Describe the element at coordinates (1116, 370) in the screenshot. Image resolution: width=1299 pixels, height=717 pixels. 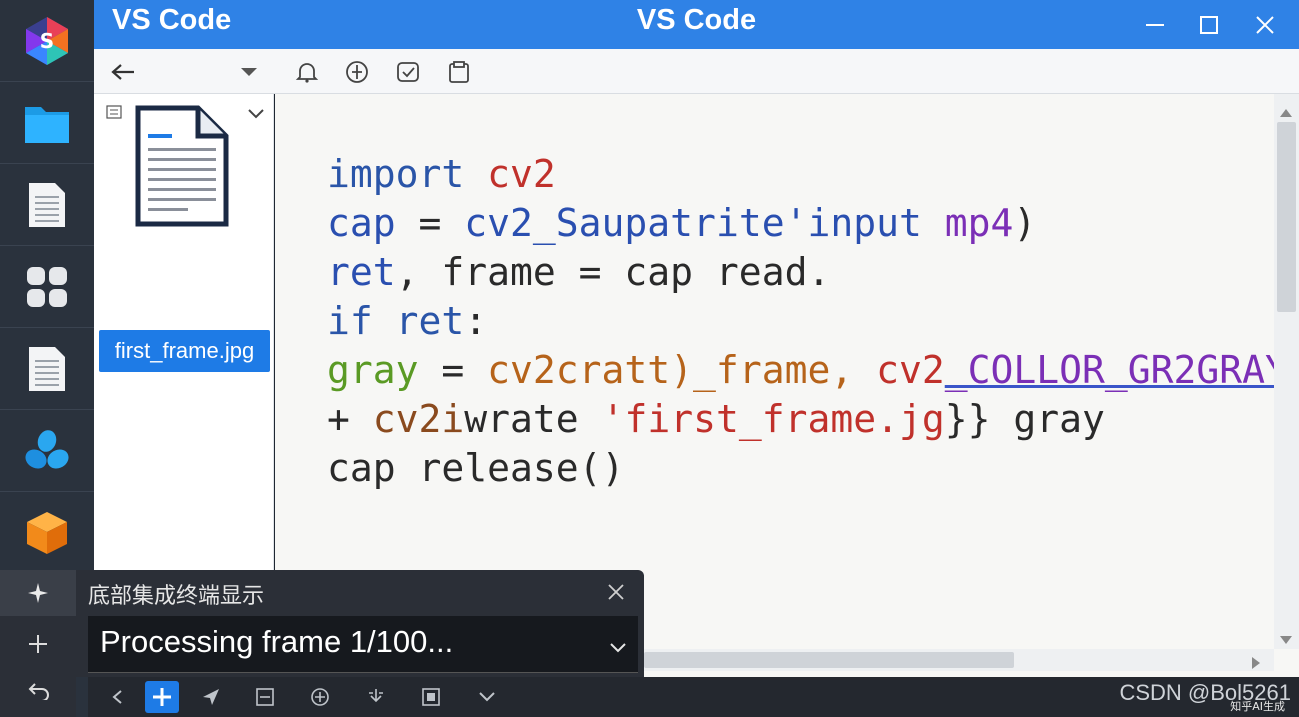
I see `code-token: _COLLOR_GR2GRAY` at that location.